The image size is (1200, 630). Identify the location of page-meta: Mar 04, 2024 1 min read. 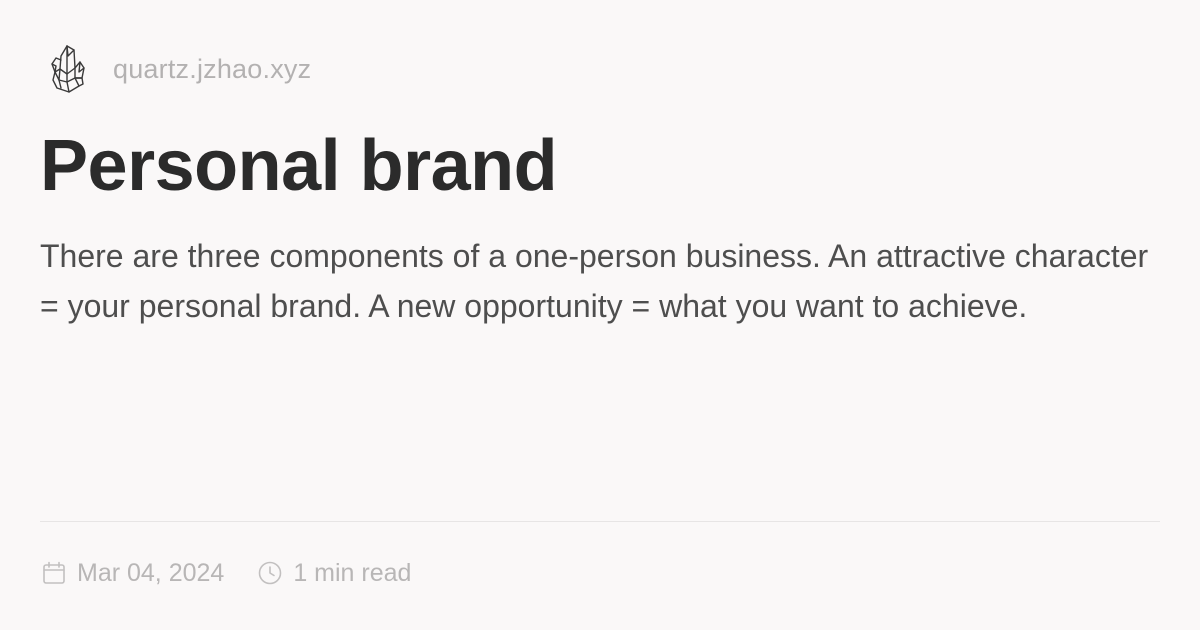
(226, 573).